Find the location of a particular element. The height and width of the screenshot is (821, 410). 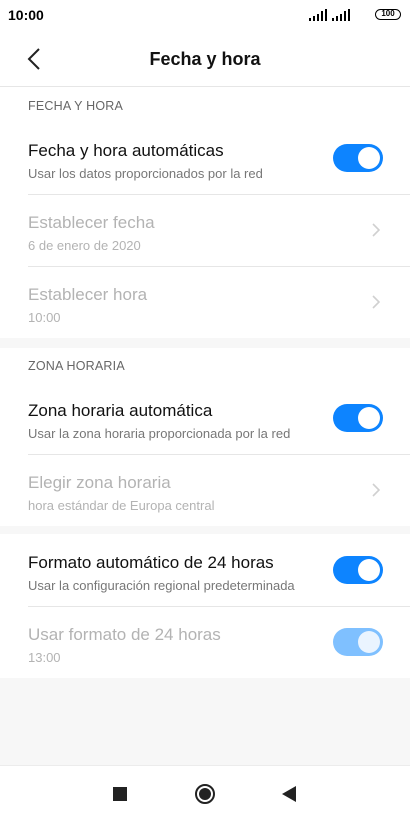

status-bar: 10:00 100 is located at coordinates (205, 16).